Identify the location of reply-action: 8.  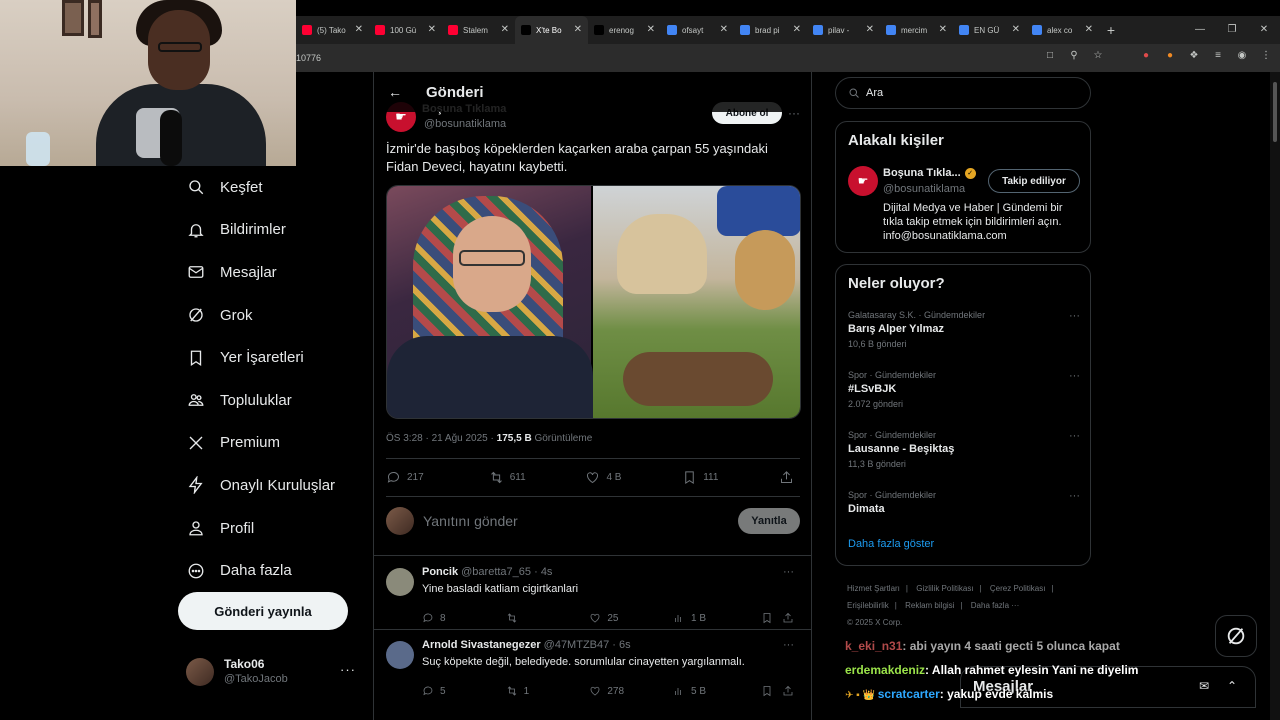
(464, 618).